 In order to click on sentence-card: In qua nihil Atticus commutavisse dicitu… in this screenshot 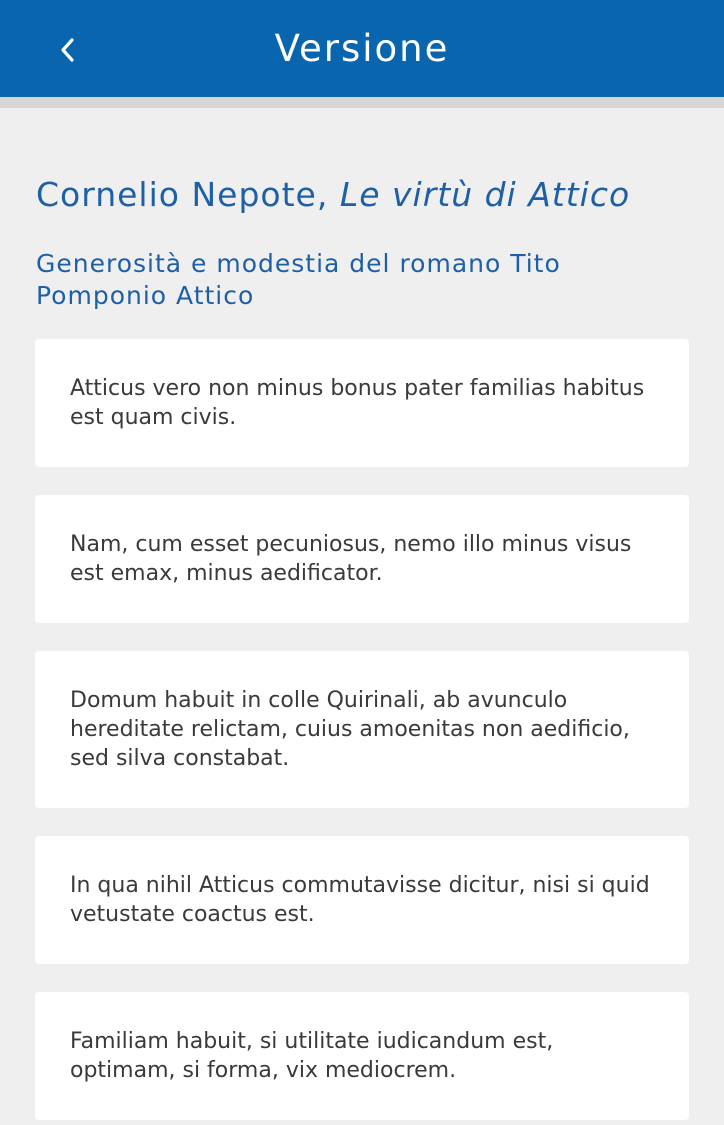, I will do `click(362, 900)`.